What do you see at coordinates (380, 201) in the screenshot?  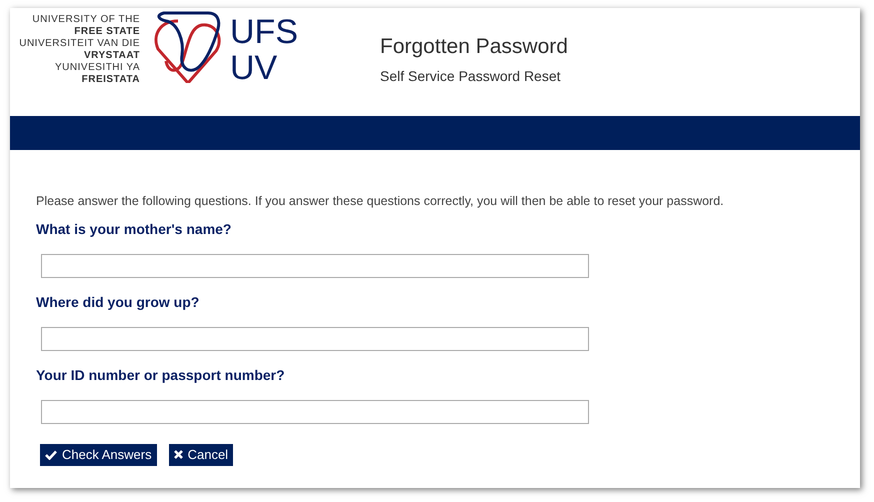 I see `intro-text: Please answer the following questions. If you answer these questions correctly, you will then be able to reset your password.` at bounding box center [380, 201].